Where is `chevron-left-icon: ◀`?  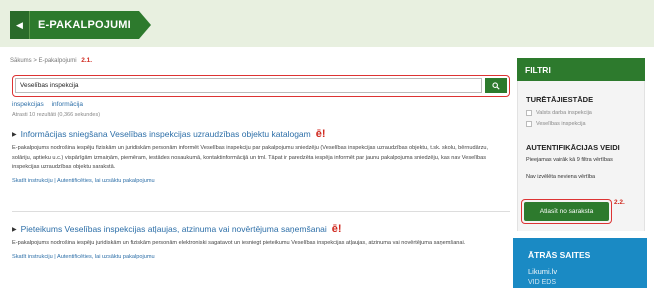 chevron-left-icon: ◀ is located at coordinates (19, 24).